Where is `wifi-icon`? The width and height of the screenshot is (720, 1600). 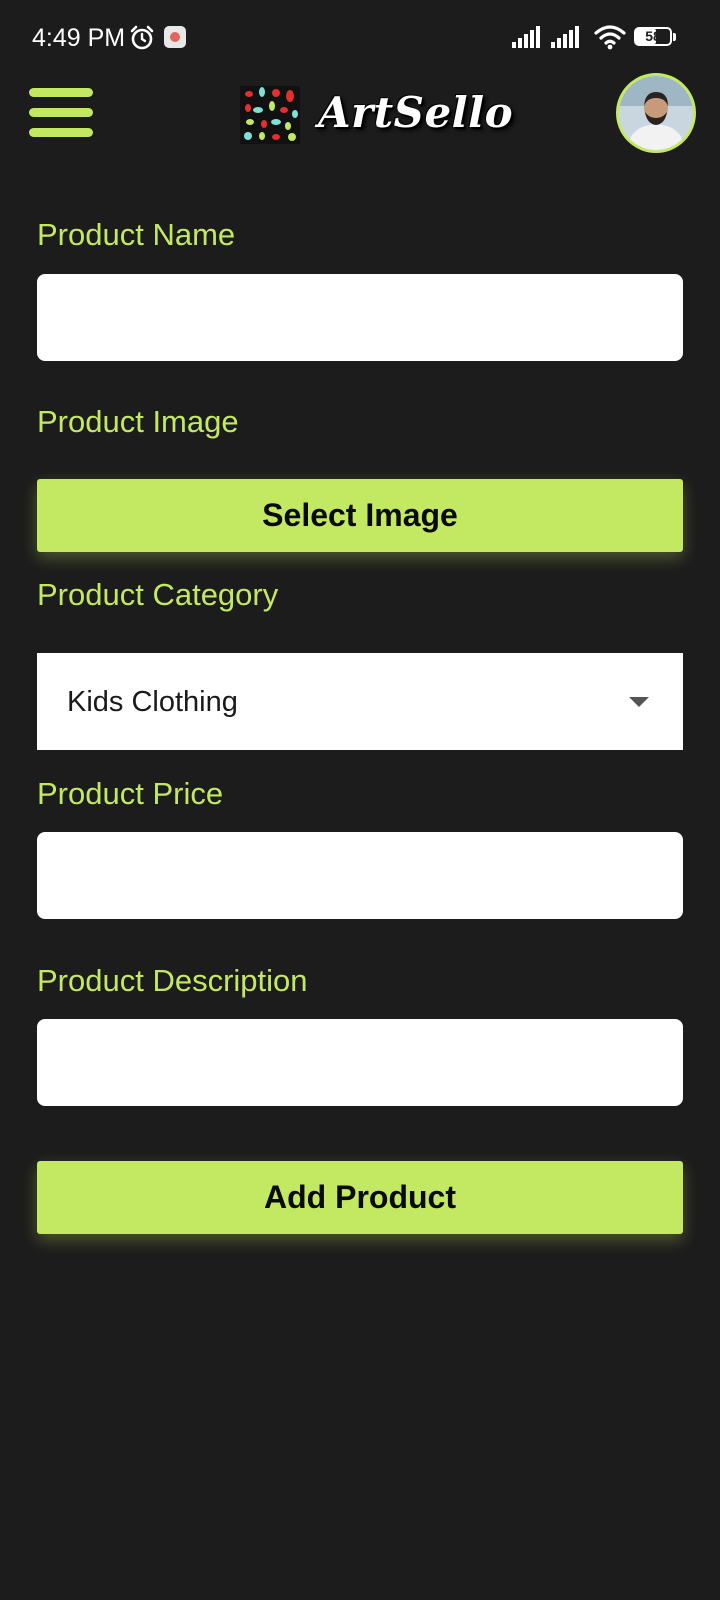
wifi-icon is located at coordinates (610, 37).